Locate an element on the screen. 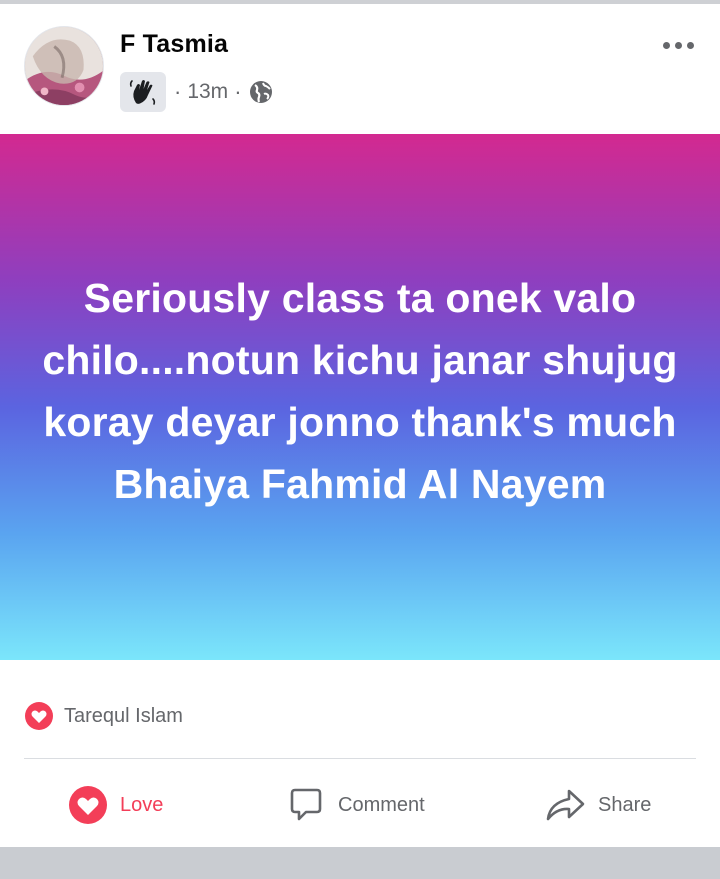 This screenshot has height=879, width=720. love-reaction-icon is located at coordinates (39, 716).